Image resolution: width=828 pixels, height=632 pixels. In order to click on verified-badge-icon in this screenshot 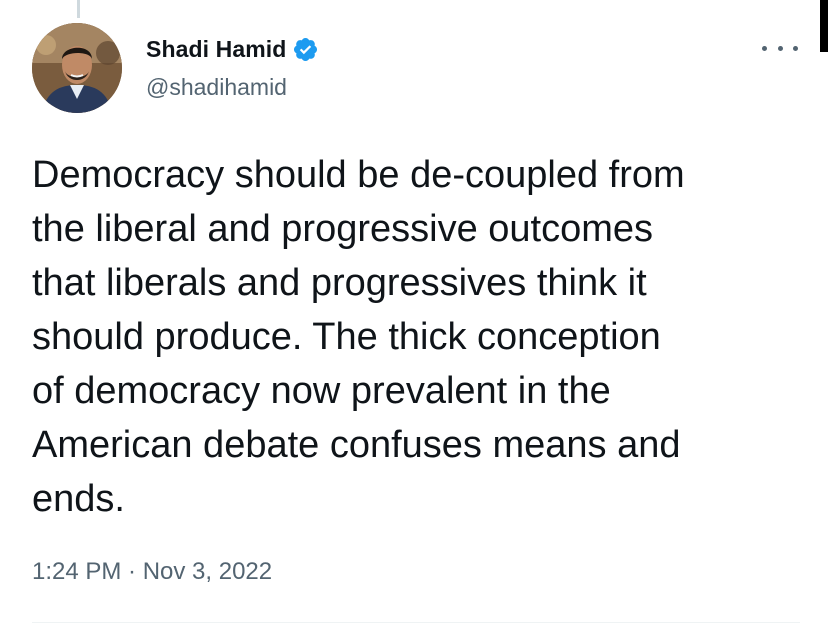, I will do `click(305, 49)`.